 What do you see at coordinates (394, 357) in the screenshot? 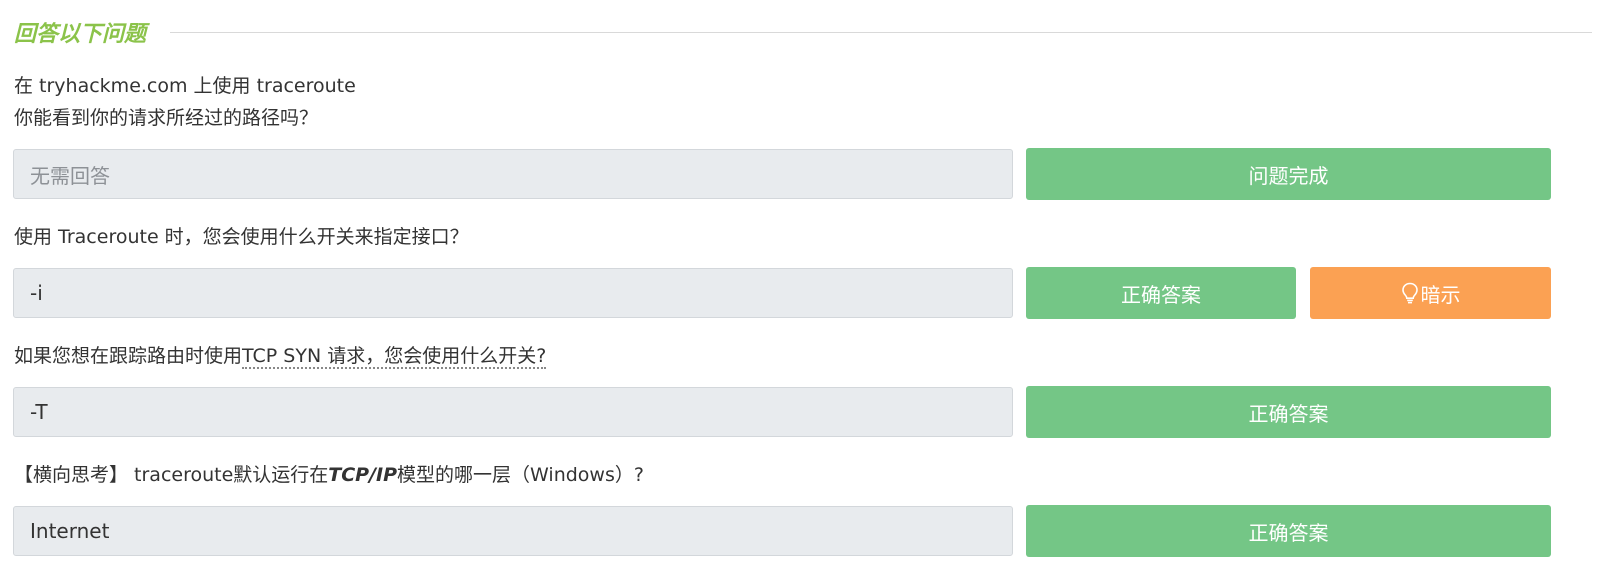
I see `question-3-abbreviation: TCP SYN 请求，您会使用什么开关?` at bounding box center [394, 357].